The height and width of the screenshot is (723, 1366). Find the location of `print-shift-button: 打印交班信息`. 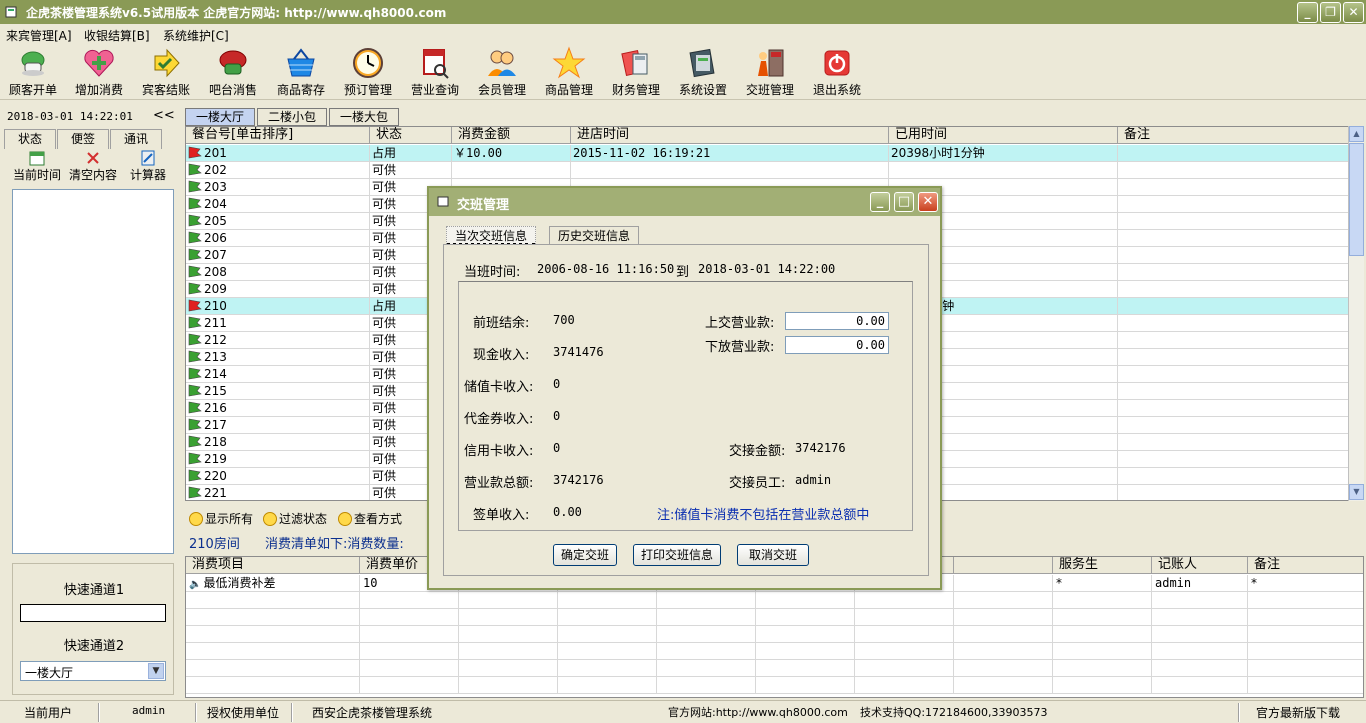

print-shift-button: 打印交班信息 is located at coordinates (677, 555).